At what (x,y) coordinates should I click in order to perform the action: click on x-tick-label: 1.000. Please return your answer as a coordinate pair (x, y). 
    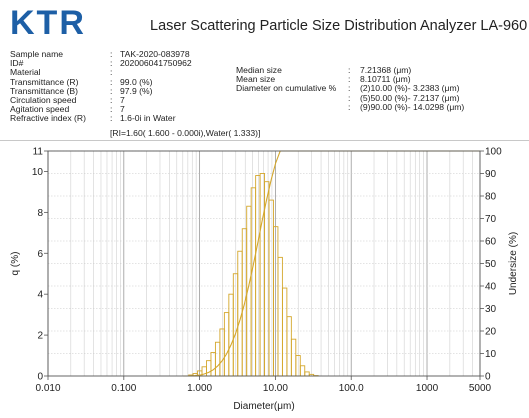
    Looking at the image, I should click on (199, 388).